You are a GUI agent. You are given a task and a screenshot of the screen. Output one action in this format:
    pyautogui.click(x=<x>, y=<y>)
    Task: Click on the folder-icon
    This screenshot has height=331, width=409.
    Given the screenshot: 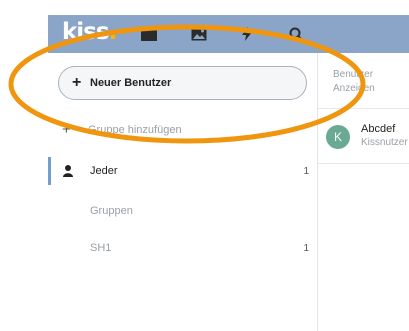 What is the action you would take?
    pyautogui.click(x=149, y=34)
    